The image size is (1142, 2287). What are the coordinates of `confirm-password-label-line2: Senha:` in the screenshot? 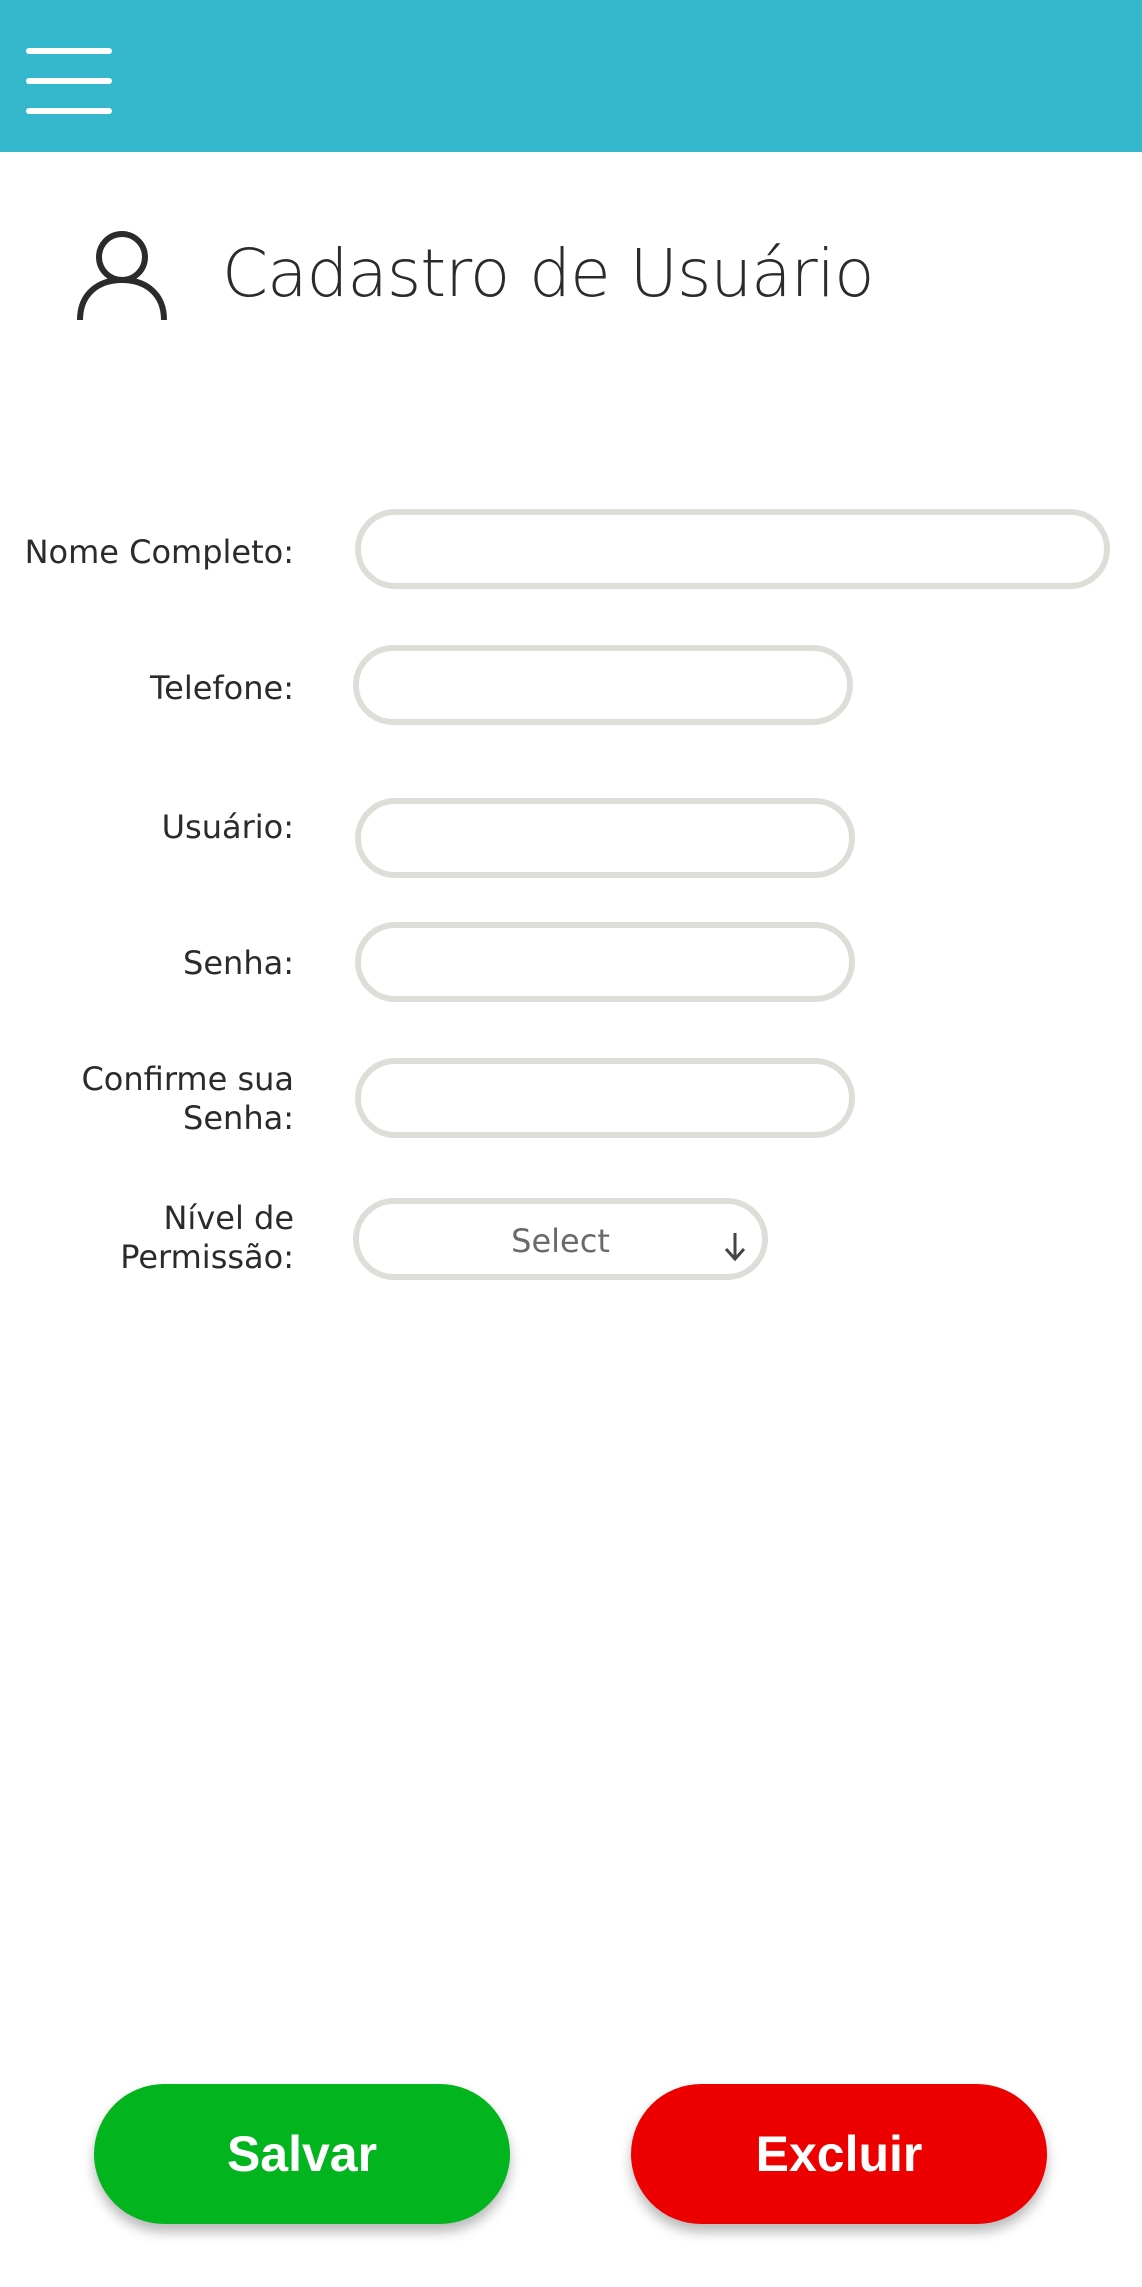 It's located at (238, 1118).